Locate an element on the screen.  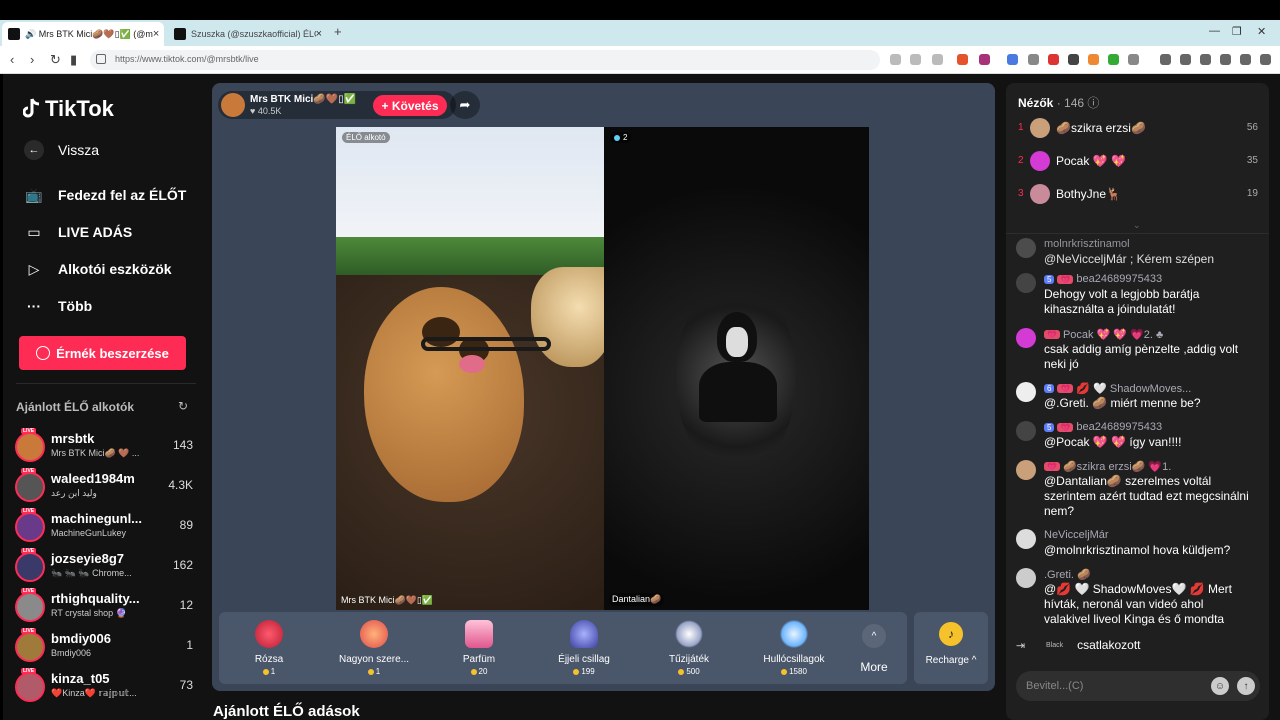
suggested-creator: LIVE waleed1984m وليد ابن رعد 4.3K is located at coordinates (104, 487).